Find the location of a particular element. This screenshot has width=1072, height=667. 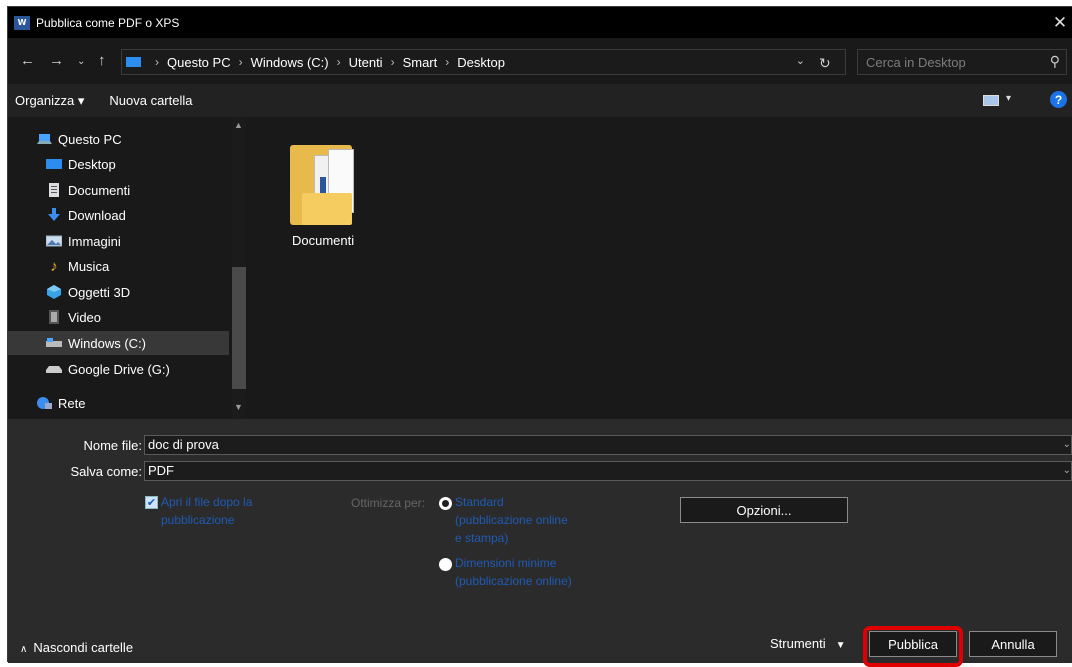

back-arrow-icon: ← is located at coordinates (27, 60).